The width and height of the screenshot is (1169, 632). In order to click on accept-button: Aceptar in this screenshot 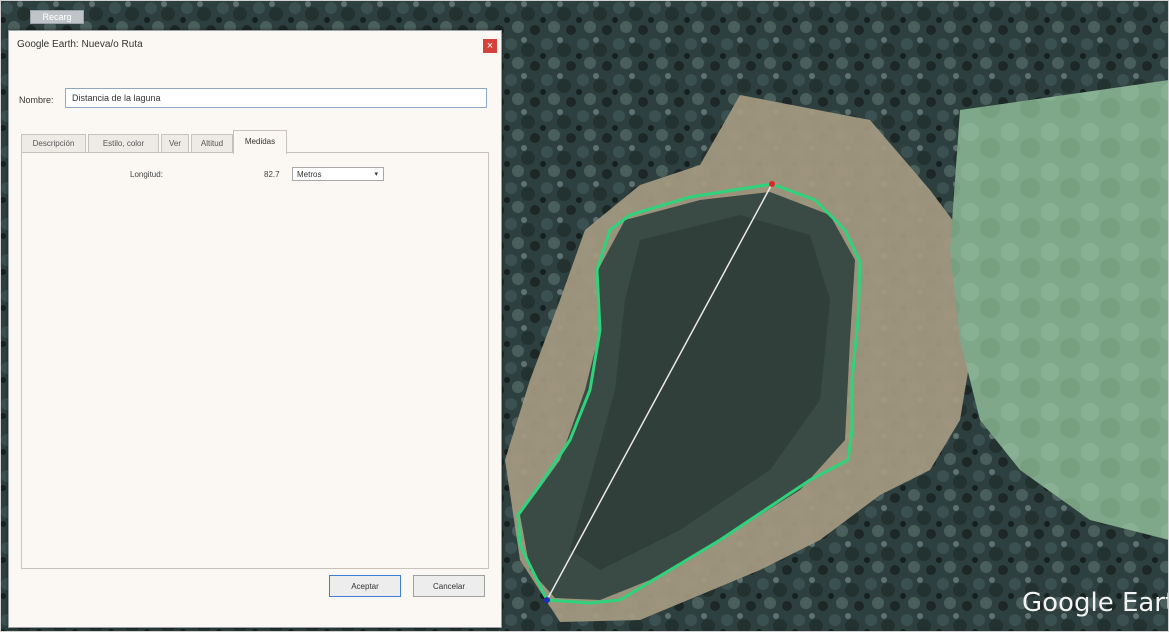, I will do `click(365, 586)`.